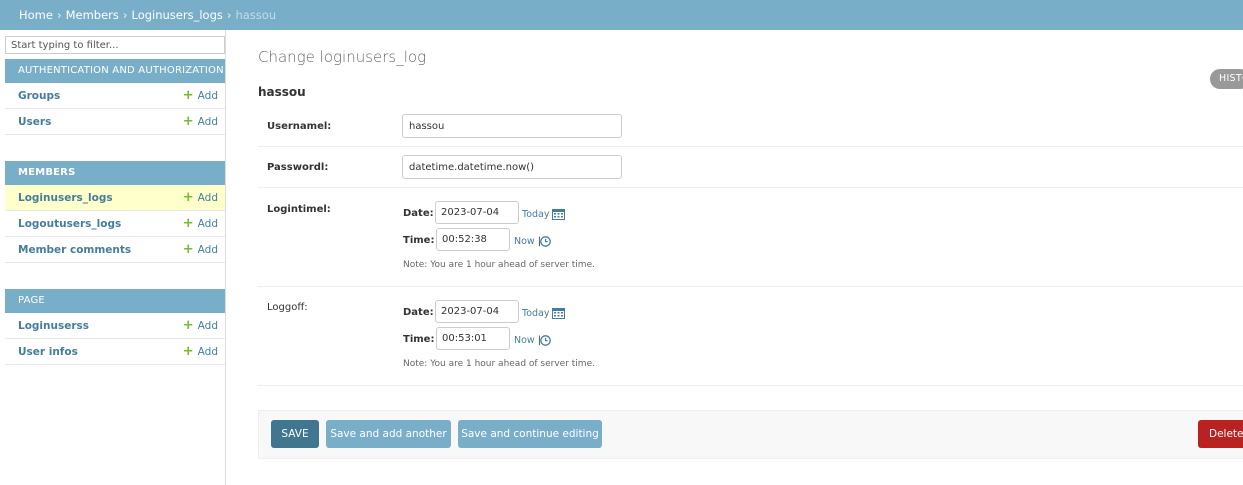 The width and height of the screenshot is (1243, 485). I want to click on module-header-page: PAGE, so click(115, 301).